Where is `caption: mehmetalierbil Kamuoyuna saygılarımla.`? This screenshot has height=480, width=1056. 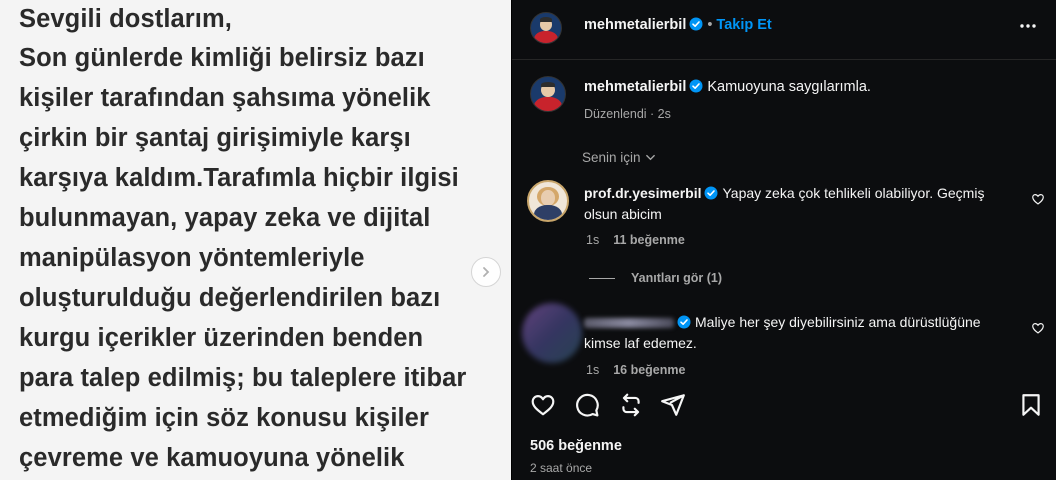 caption: mehmetalierbil Kamuoyuna saygılarımla. is located at coordinates (727, 87).